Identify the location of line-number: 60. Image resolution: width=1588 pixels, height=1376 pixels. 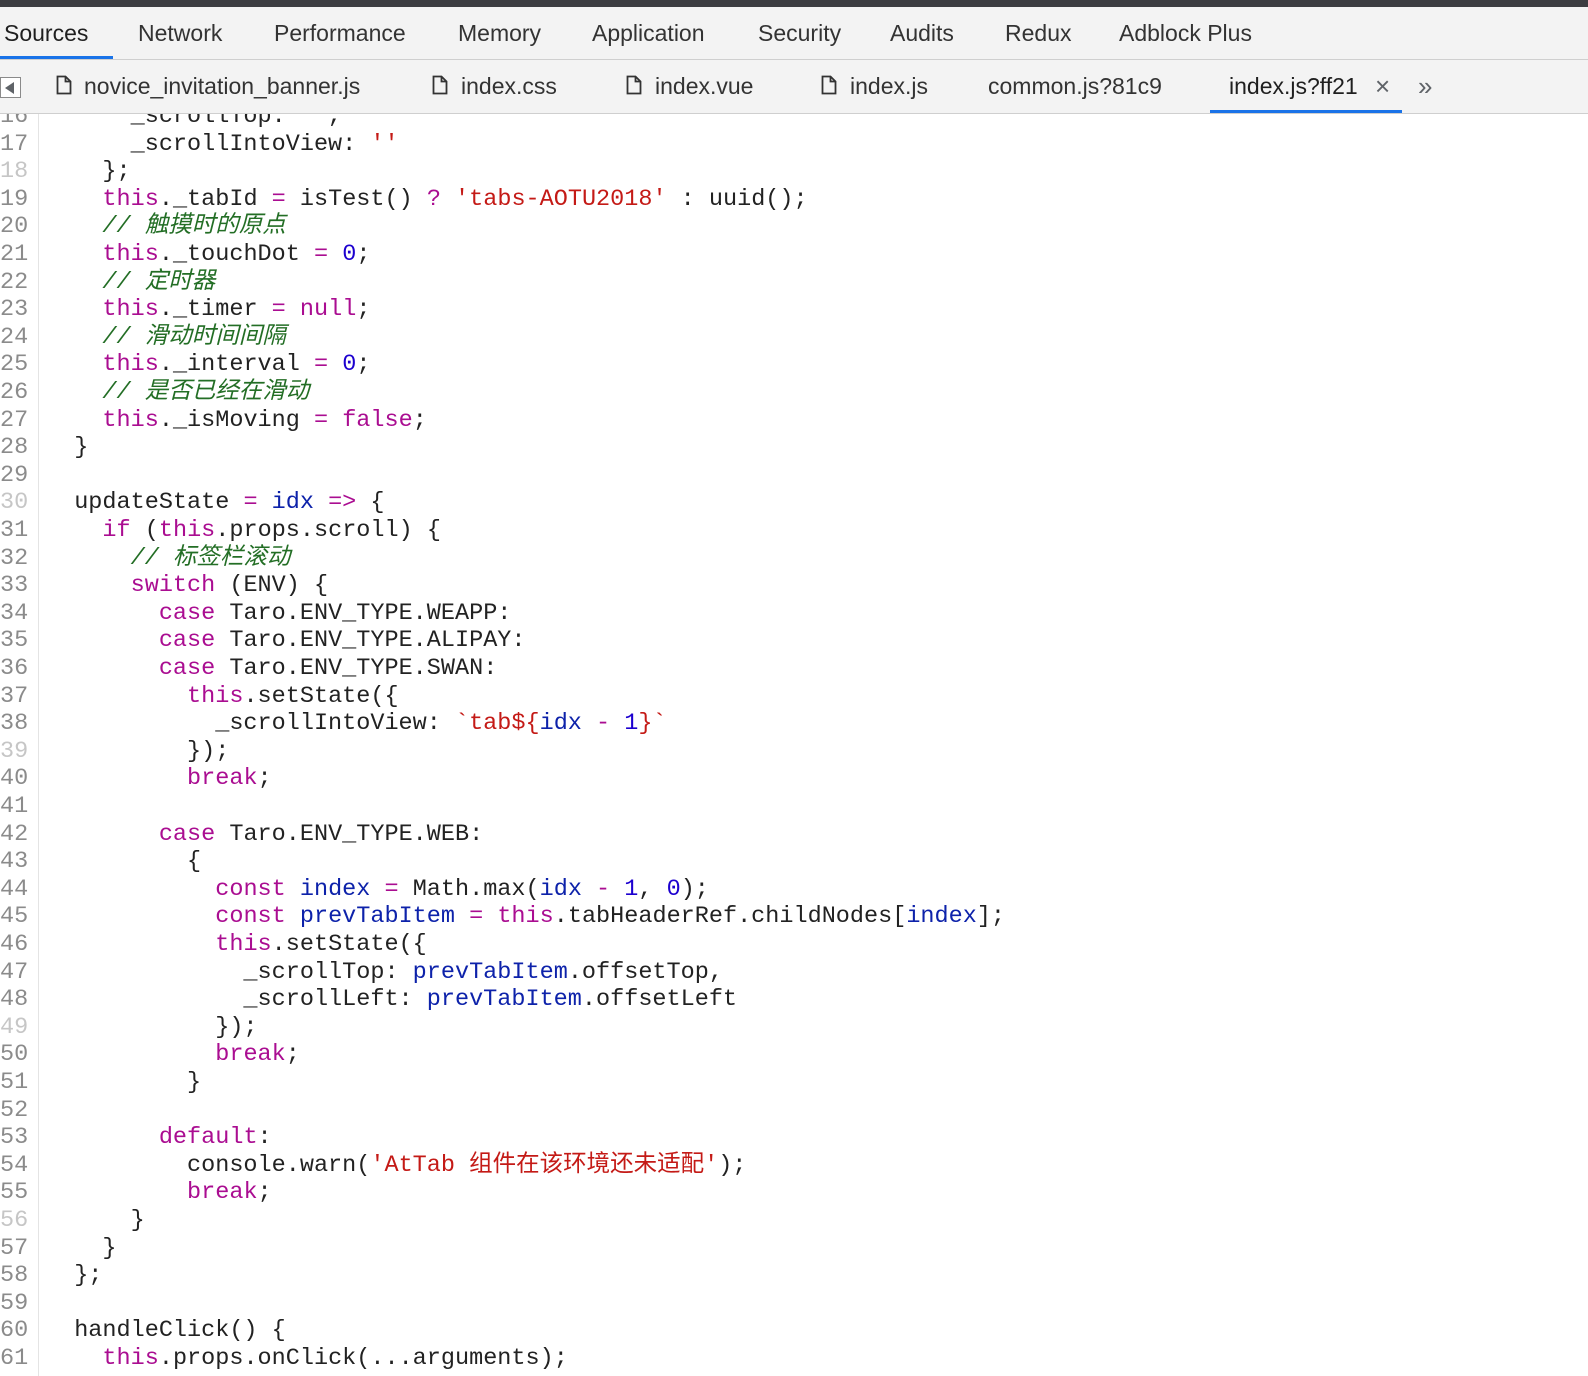
(15, 1331).